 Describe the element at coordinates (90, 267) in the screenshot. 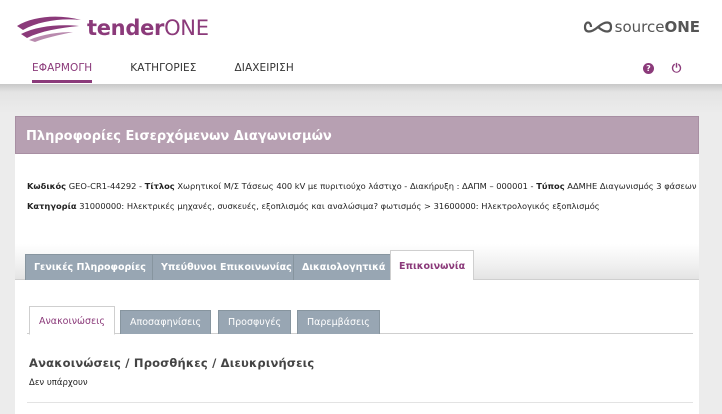

I see `tab-general-info: Γενικές Πληροφορίες` at that location.